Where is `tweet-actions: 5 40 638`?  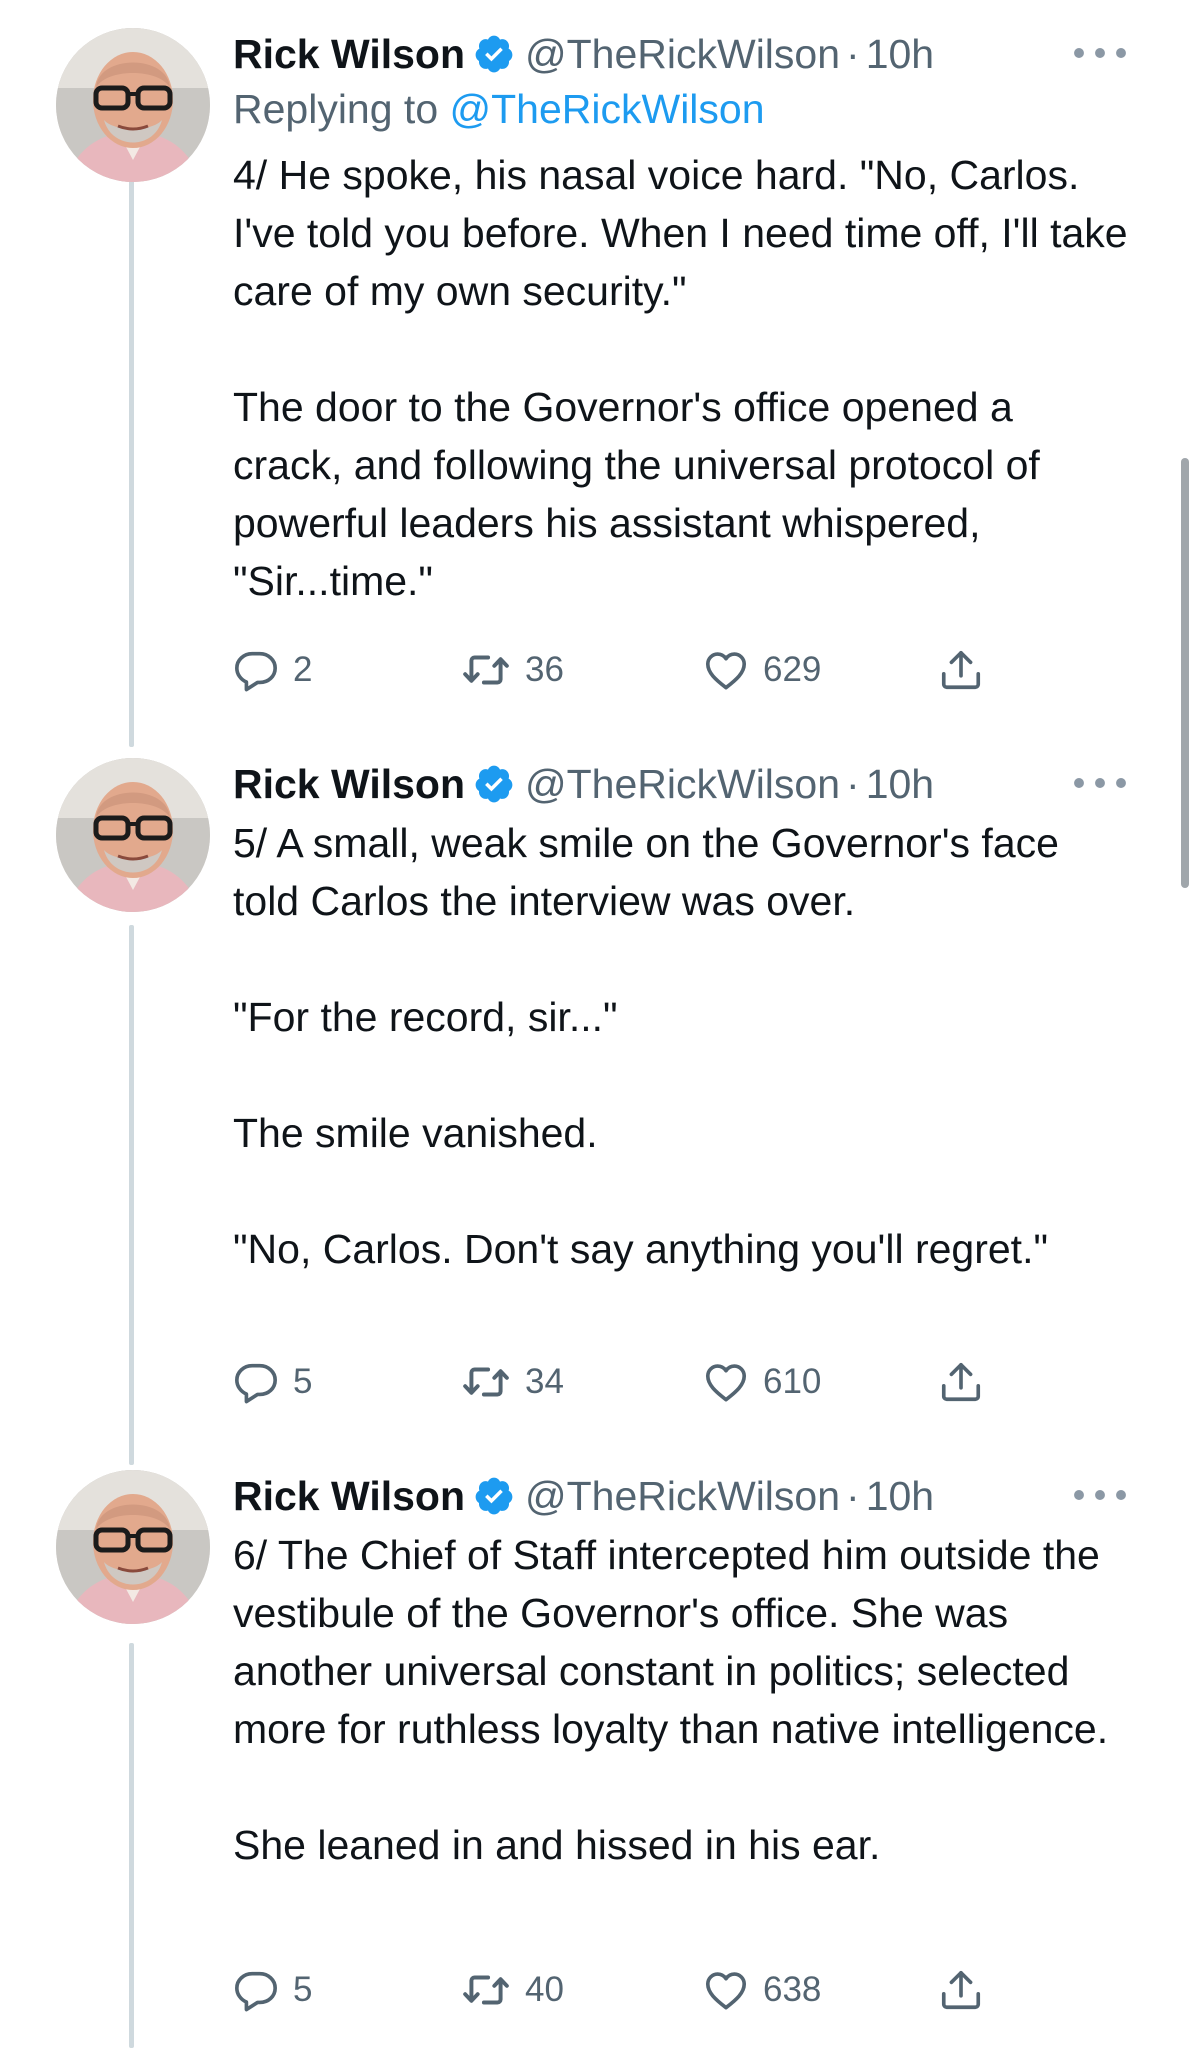 tweet-actions: 5 40 638 is located at coordinates (623, 1990).